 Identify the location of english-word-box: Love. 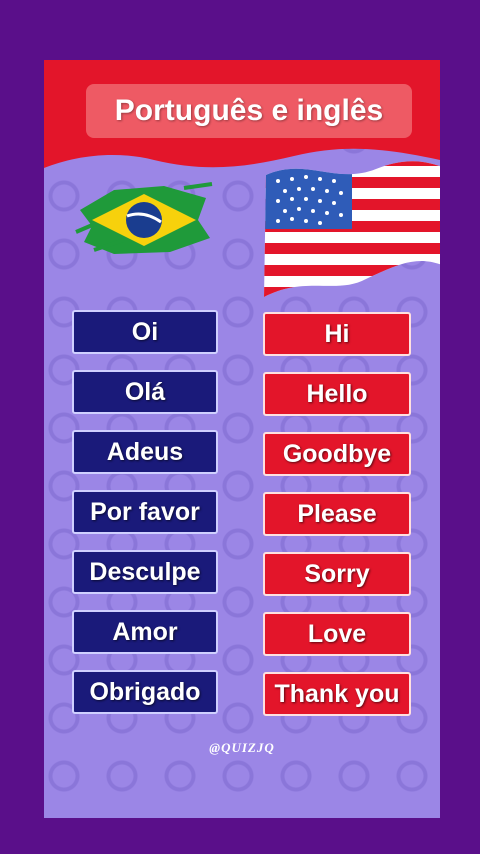
(337, 634).